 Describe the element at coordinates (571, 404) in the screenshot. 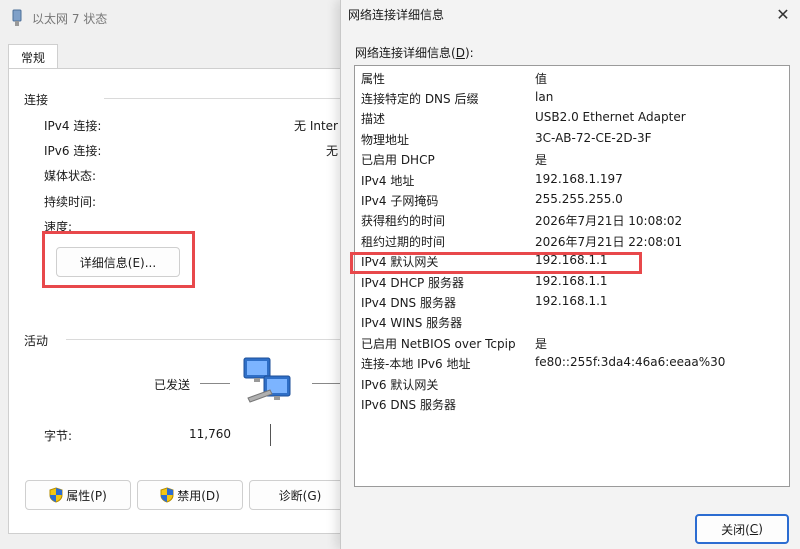

I see `list-item: IPv6 DNS 服务器` at that location.